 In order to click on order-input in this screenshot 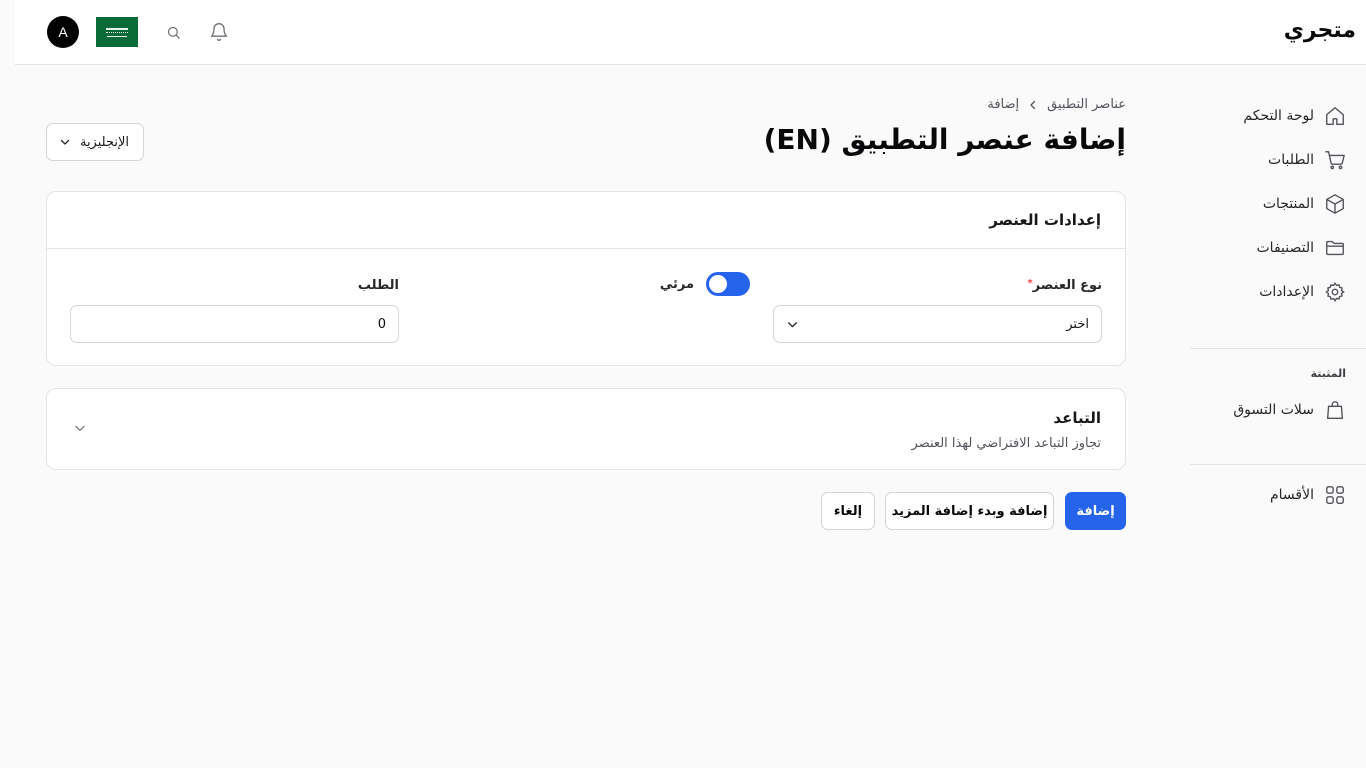, I will do `click(234, 324)`.